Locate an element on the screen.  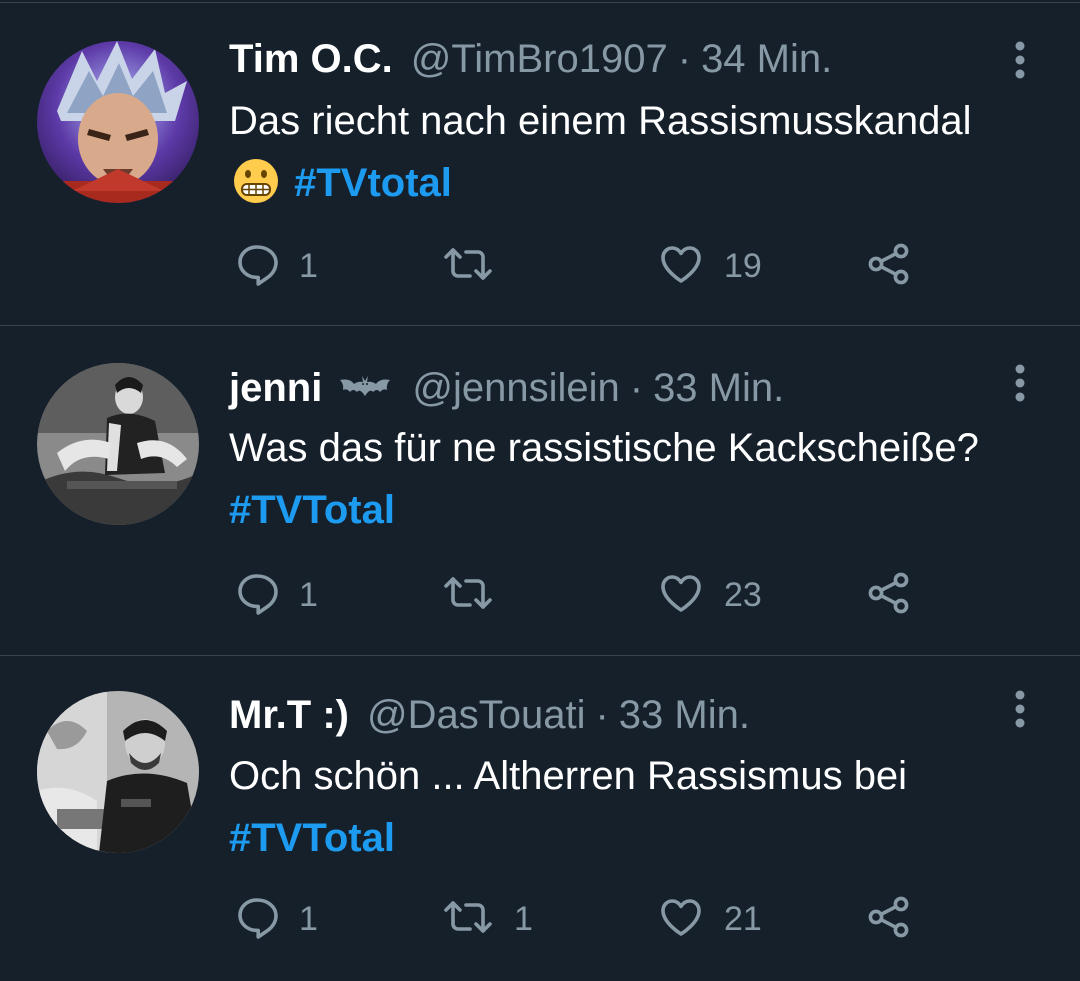
avatar-jenni is located at coordinates (118, 444).